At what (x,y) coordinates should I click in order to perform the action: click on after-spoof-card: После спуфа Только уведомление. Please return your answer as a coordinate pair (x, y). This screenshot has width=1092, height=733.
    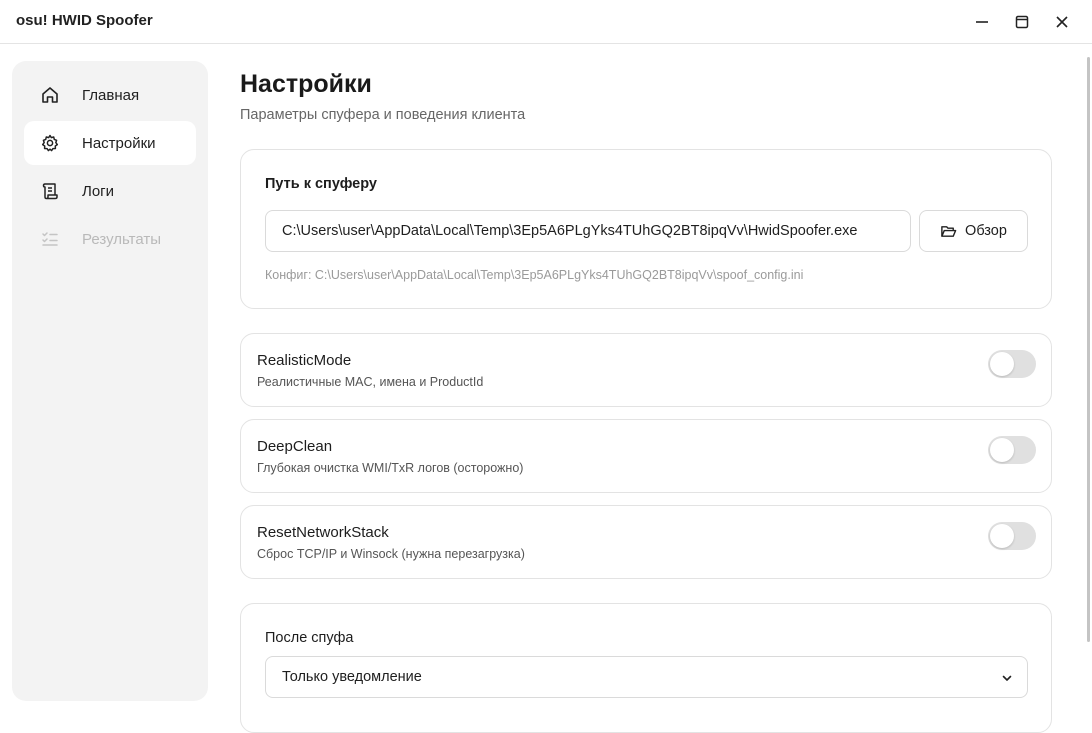
    Looking at the image, I should click on (646, 668).